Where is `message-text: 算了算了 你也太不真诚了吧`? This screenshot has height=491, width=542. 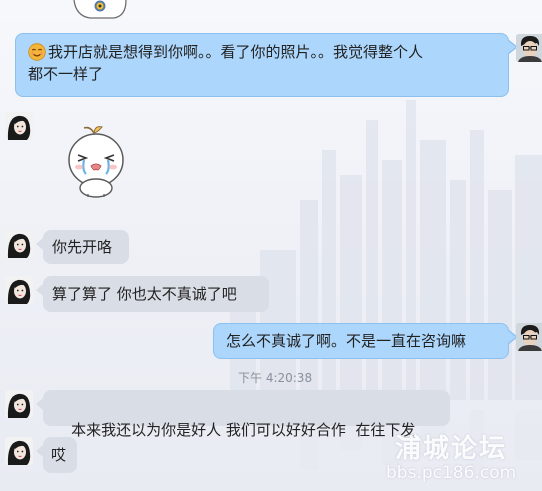
message-text: 算了算了 你也太不真诚了吧 is located at coordinates (144, 294).